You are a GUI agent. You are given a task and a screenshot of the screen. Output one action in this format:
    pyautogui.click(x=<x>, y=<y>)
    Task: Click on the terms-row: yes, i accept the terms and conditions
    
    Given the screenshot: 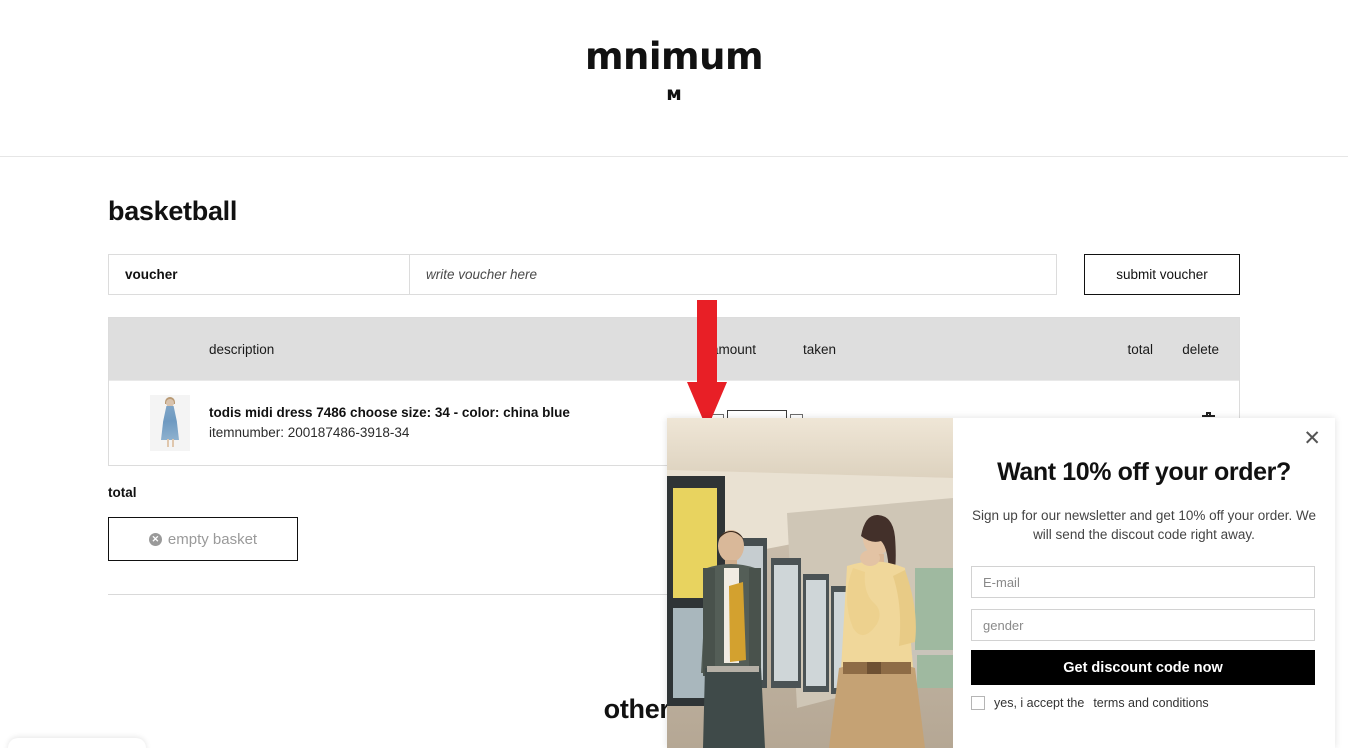 What is the action you would take?
    pyautogui.click(x=1144, y=703)
    